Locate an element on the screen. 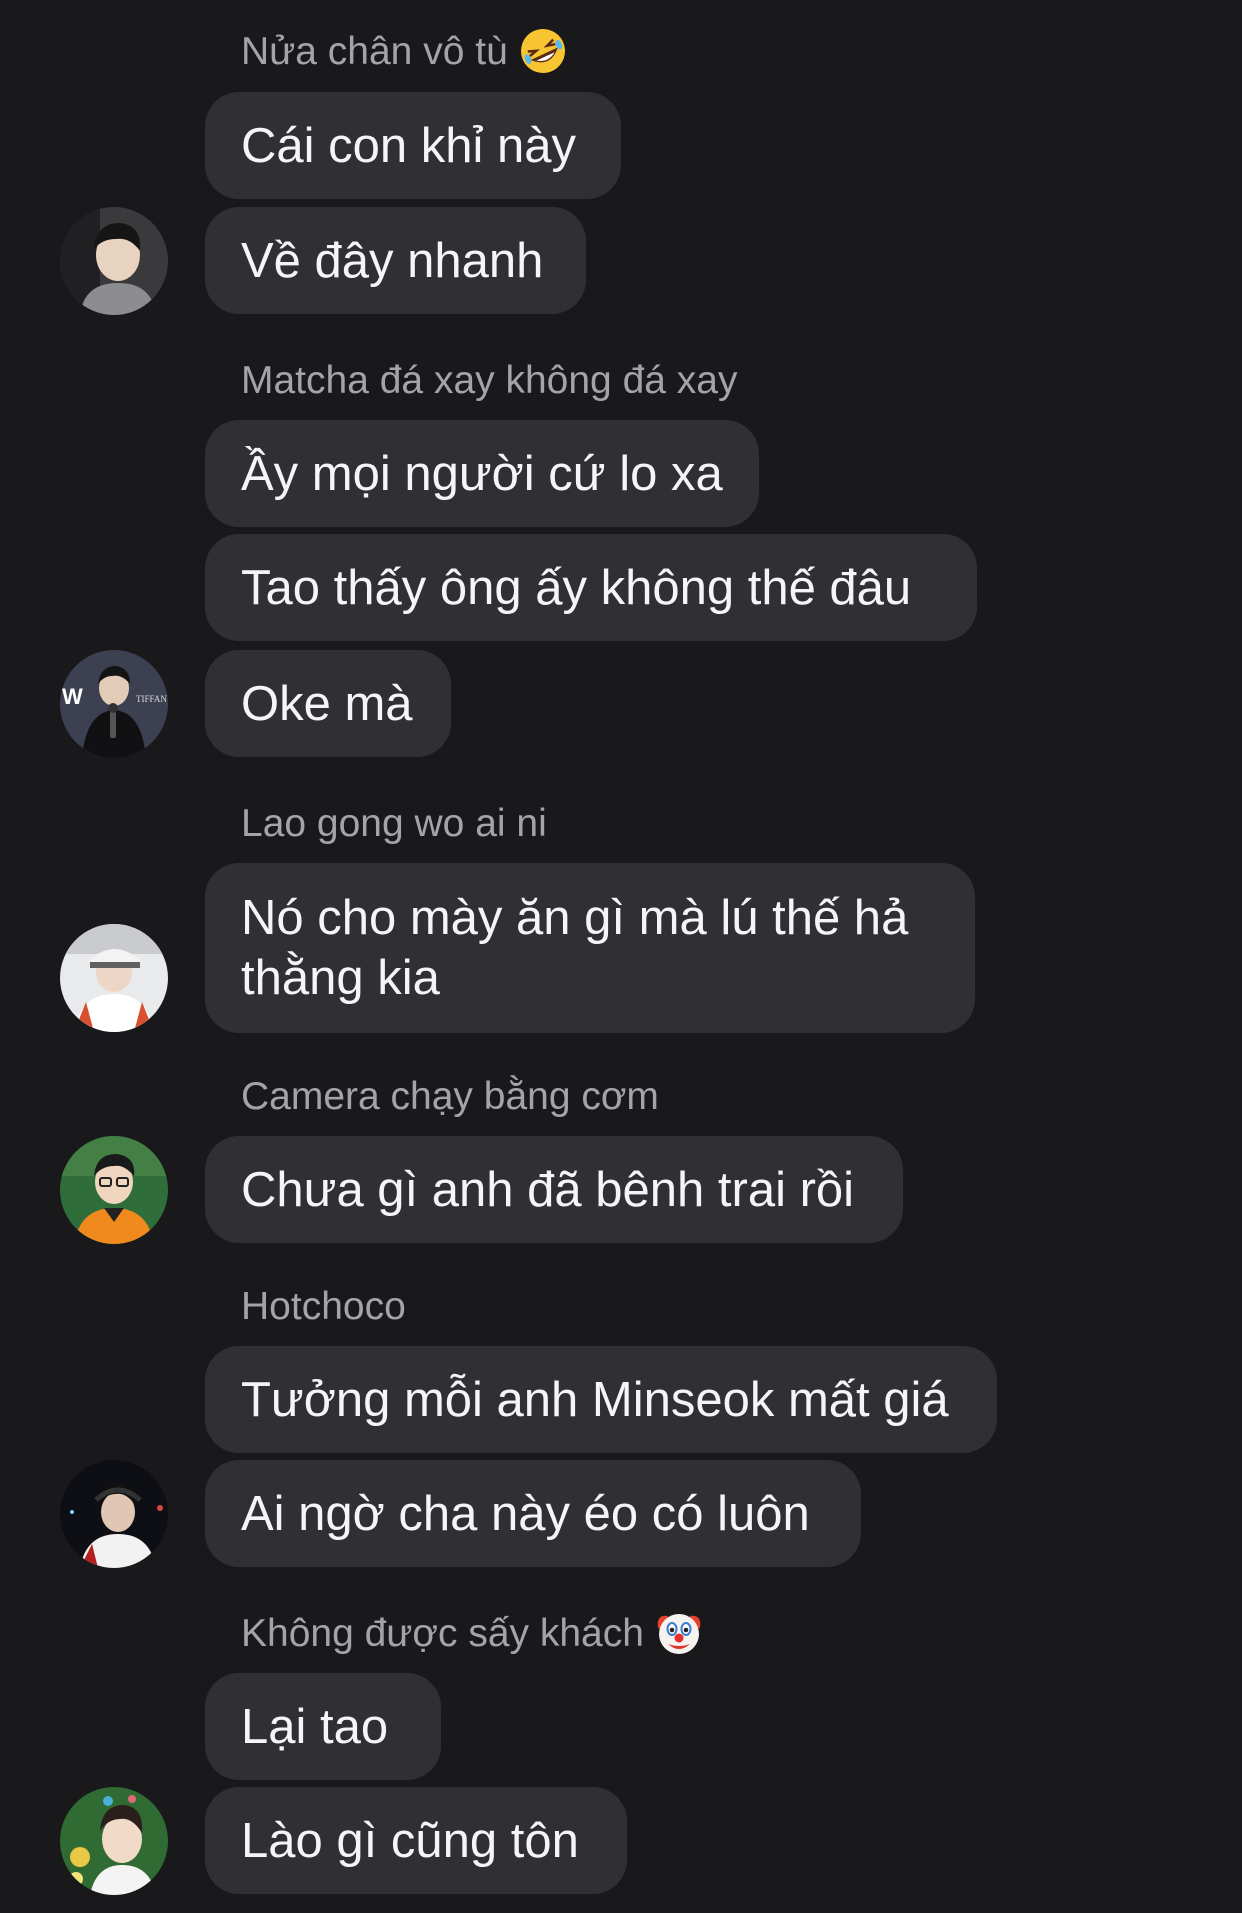 Image resolution: width=1242 pixels, height=1913 pixels. message-text: Tao thấy ông ấy không thế đâu is located at coordinates (576, 587).